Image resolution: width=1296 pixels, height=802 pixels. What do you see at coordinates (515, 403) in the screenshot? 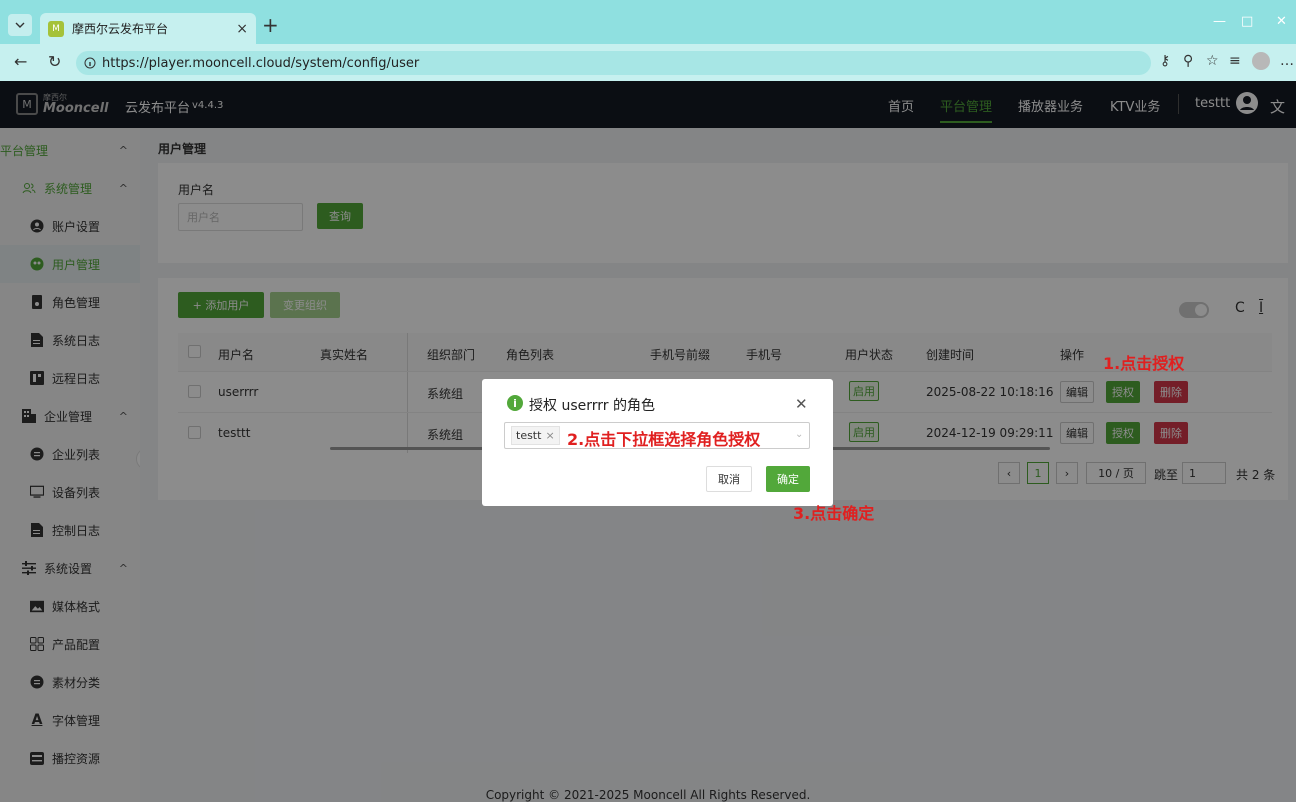
I see `info-icon: i` at bounding box center [515, 403].